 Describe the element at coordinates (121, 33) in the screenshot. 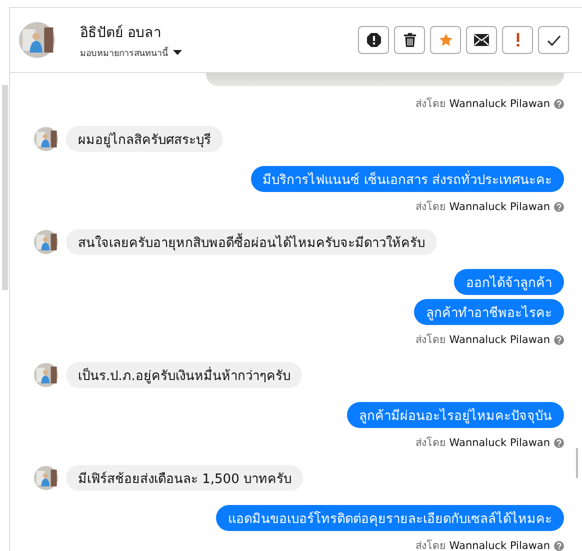

I see `contact-name: อิธิปัตย์ อบลา` at that location.